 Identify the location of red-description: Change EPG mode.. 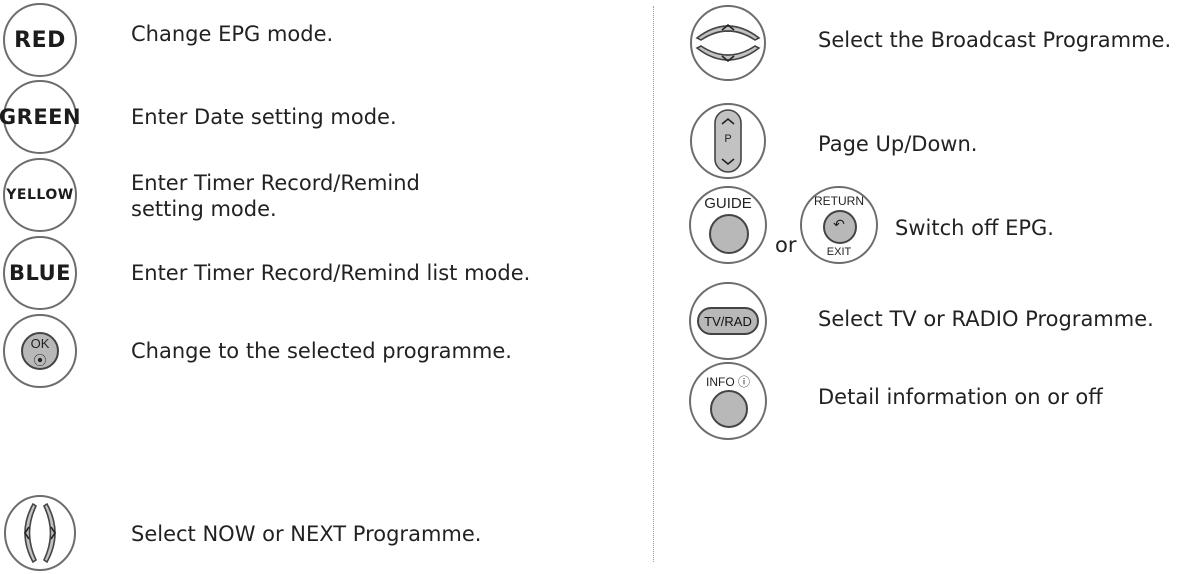
(232, 34).